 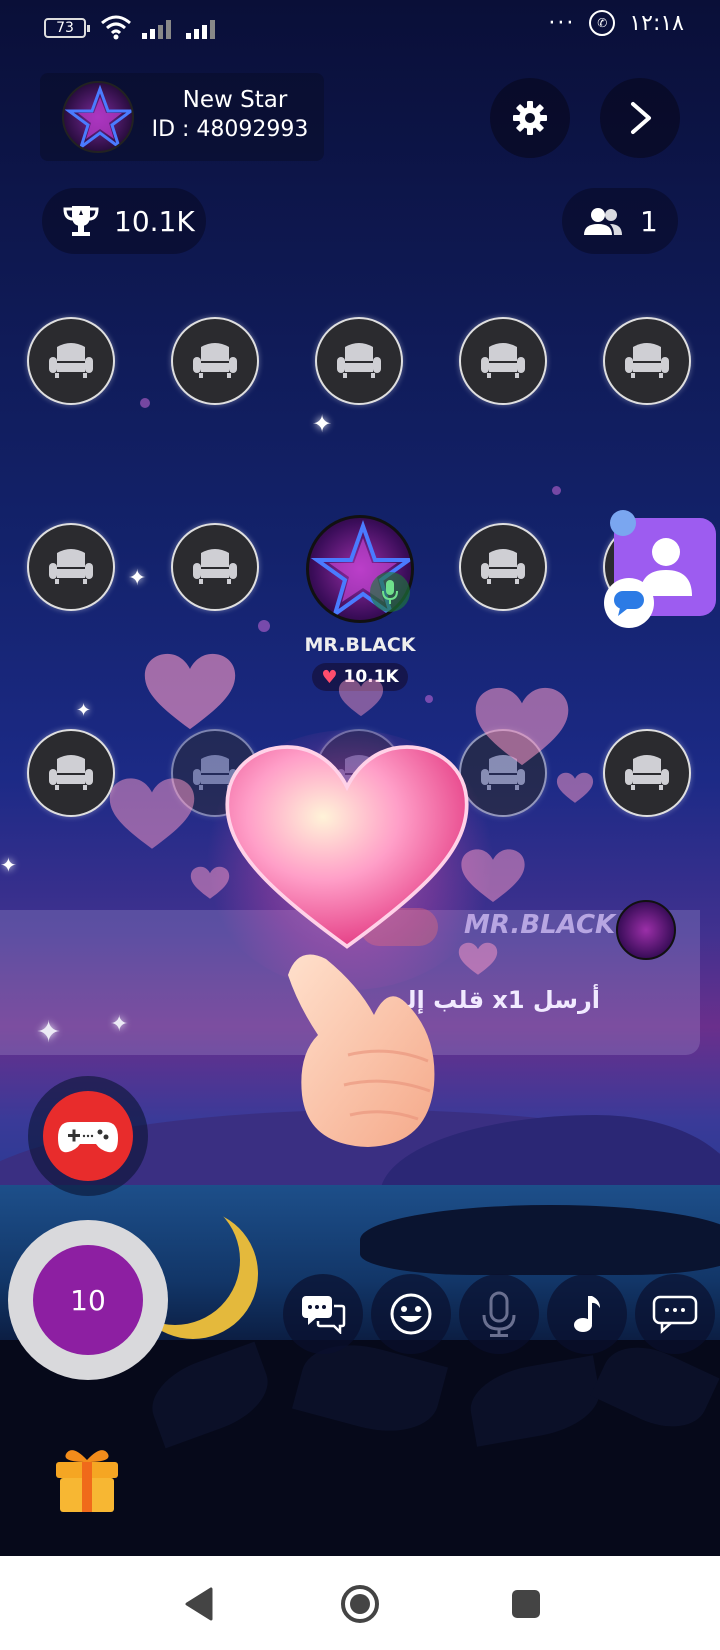 I want to click on star-logo-icon, so click(x=98, y=117).